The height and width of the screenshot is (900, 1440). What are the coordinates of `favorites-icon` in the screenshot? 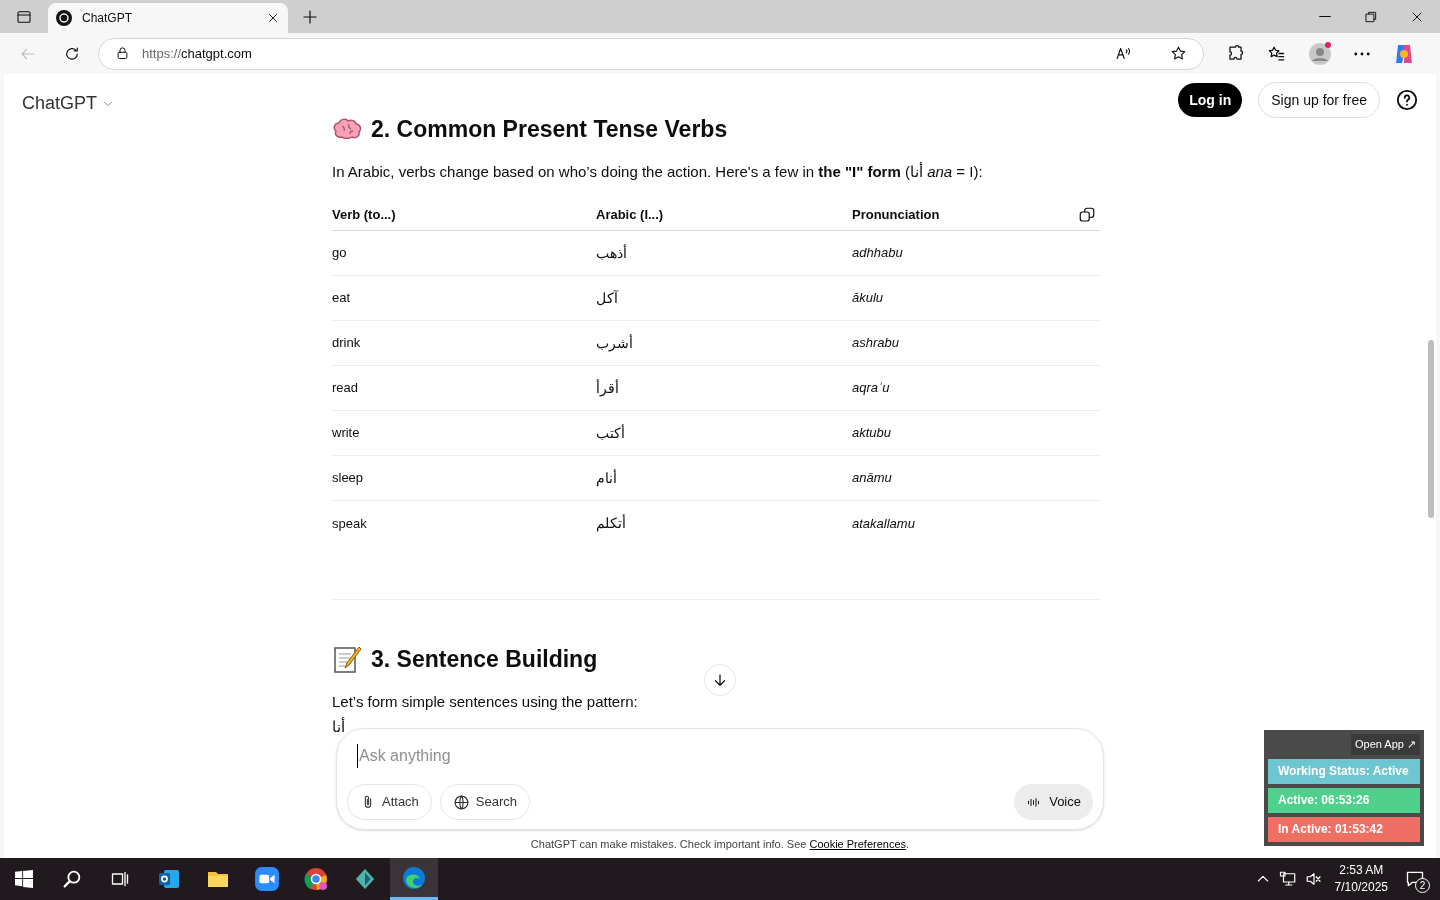 It's located at (1276, 53).